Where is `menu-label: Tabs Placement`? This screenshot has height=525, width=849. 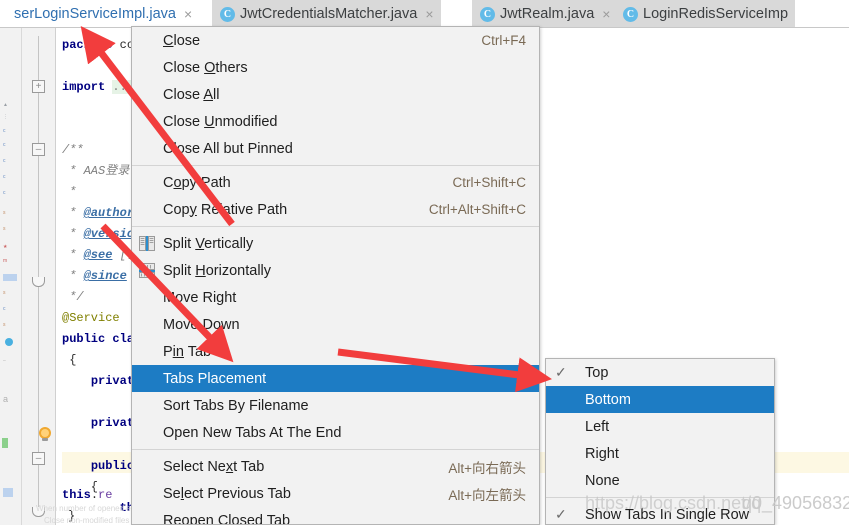 menu-label: Tabs Placement is located at coordinates (215, 378).